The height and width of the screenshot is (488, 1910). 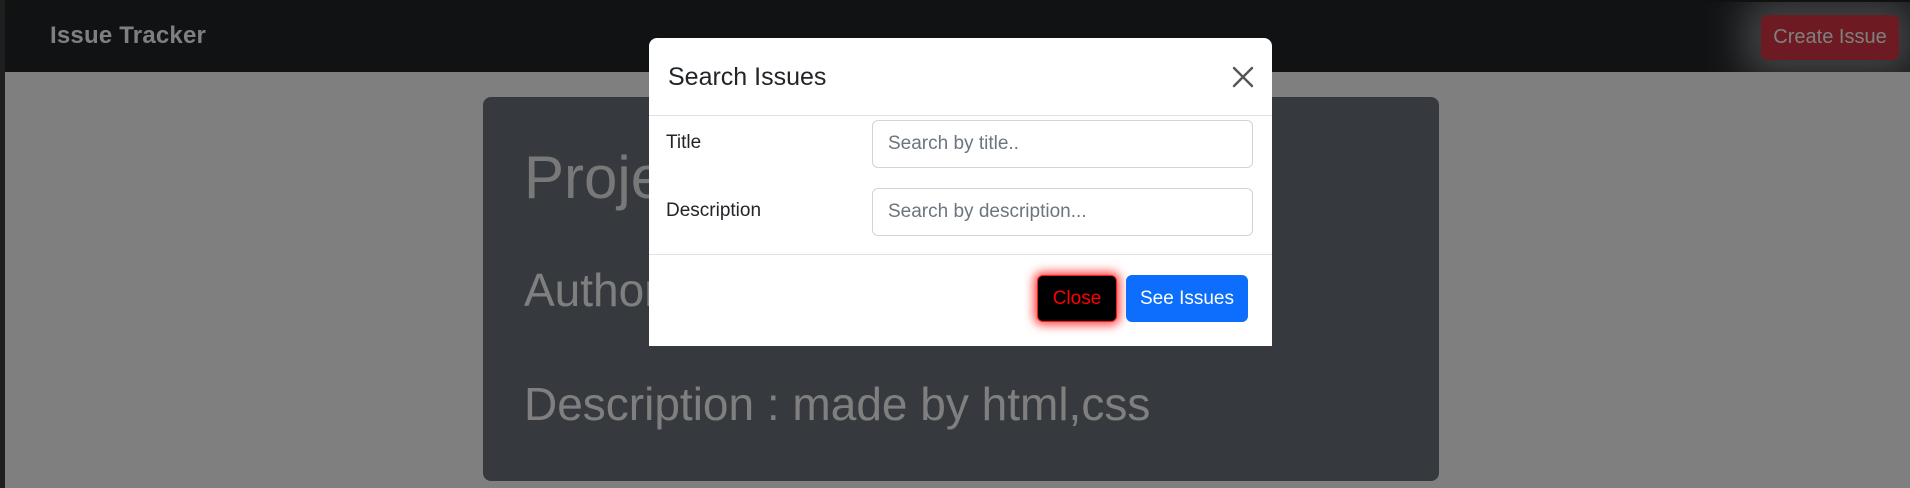 What do you see at coordinates (1062, 144) in the screenshot?
I see `title-search-input` at bounding box center [1062, 144].